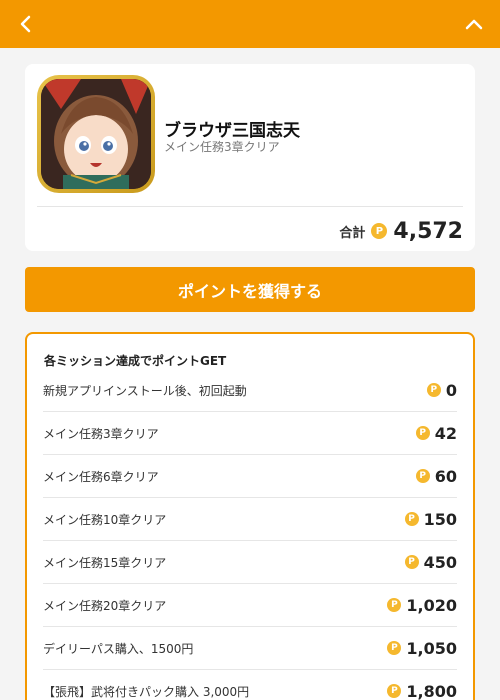 This screenshot has width=500, height=700. I want to click on mission-points: P 0, so click(441, 390).